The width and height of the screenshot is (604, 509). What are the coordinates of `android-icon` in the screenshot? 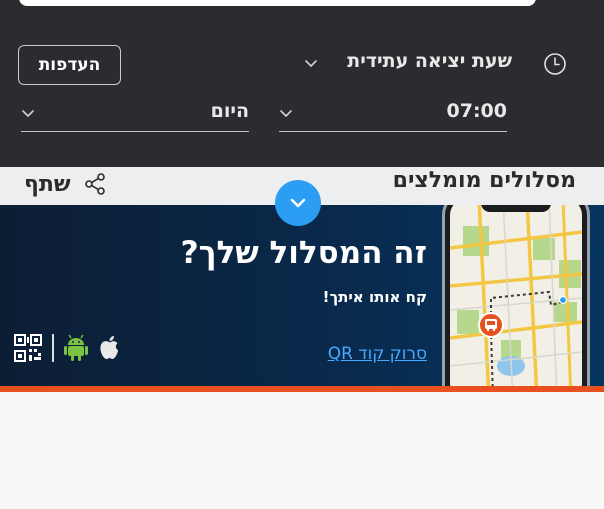 It's located at (75, 348).